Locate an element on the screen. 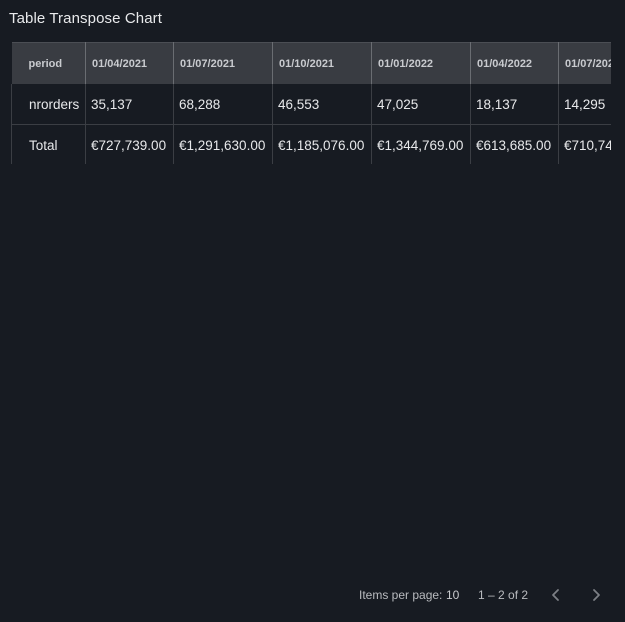 The height and width of the screenshot is (622, 625). table-cell: 47,025 is located at coordinates (421, 104).